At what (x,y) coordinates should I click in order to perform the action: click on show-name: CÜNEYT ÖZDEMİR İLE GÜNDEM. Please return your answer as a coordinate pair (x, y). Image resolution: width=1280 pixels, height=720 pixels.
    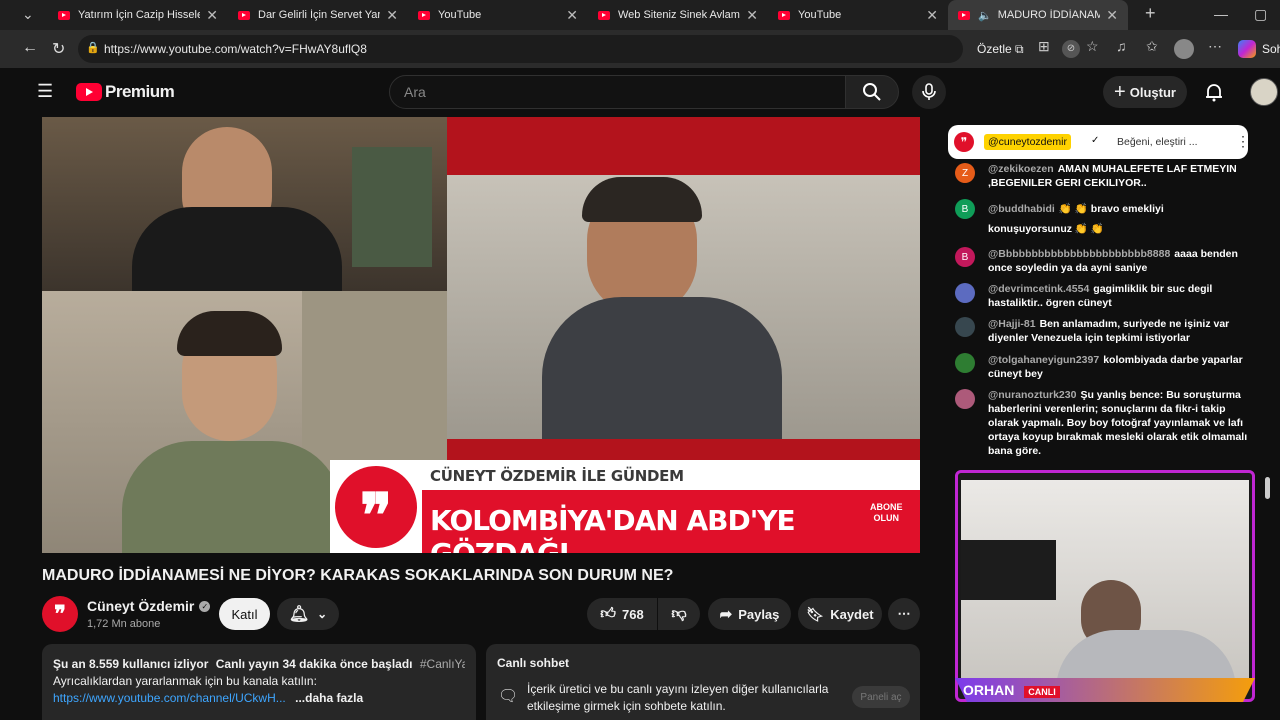
    Looking at the image, I should click on (557, 476).